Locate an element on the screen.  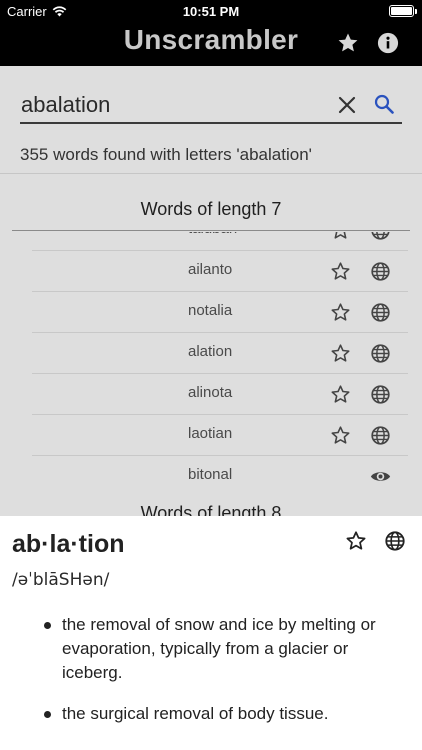
word-row: alation is located at coordinates (220, 353).